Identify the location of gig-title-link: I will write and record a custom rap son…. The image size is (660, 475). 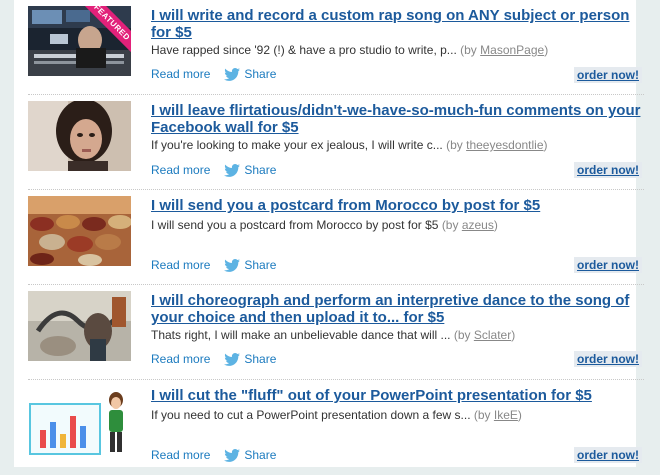
(398, 24).